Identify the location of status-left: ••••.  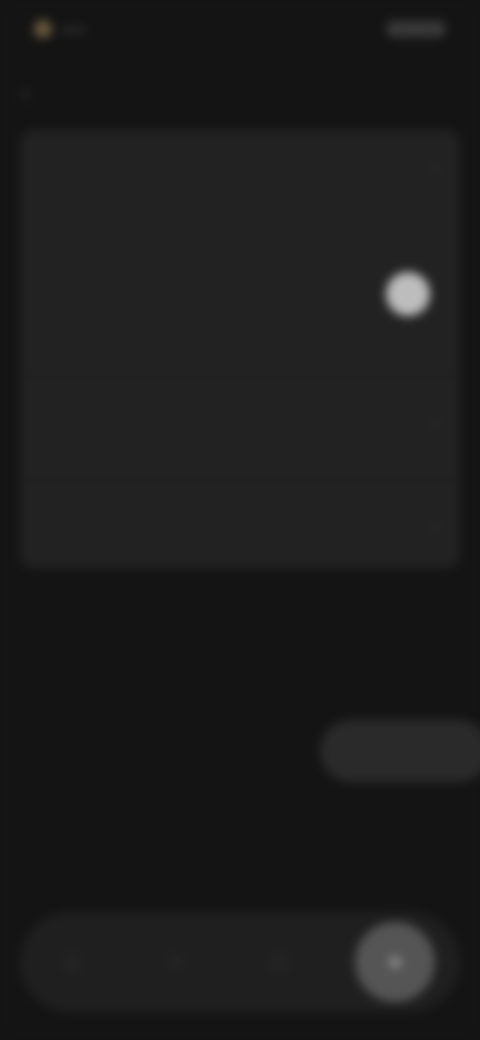
(60, 29).